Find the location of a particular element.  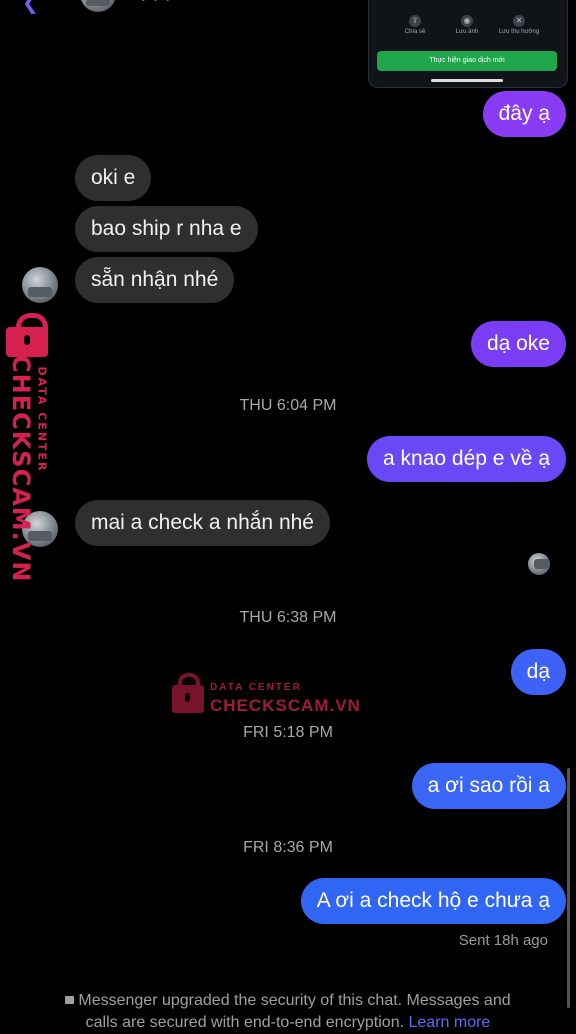

message-bubble-sent: a ơi sao rồi a is located at coordinates (488, 786).